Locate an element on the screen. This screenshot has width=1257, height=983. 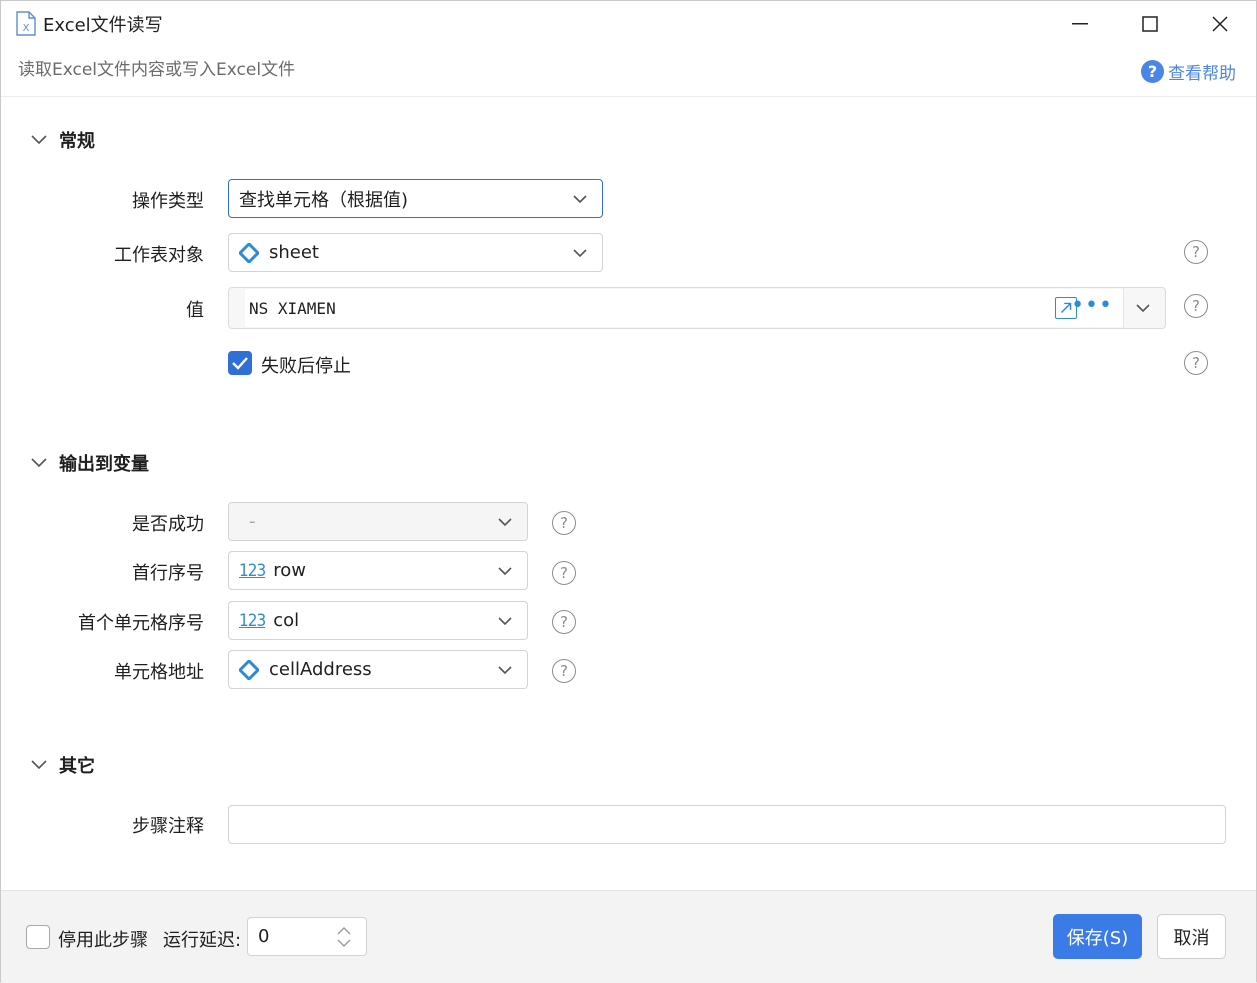
close-window-button is located at coordinates (1220, 24).